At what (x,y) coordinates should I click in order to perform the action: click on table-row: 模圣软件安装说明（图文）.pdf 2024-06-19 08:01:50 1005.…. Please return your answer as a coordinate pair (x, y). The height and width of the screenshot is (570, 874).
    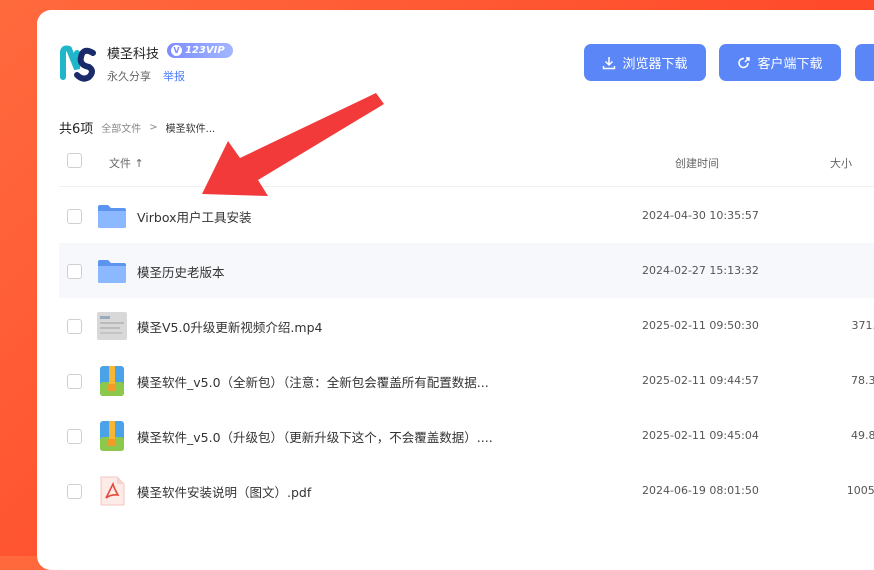
    Looking at the image, I should click on (466, 490).